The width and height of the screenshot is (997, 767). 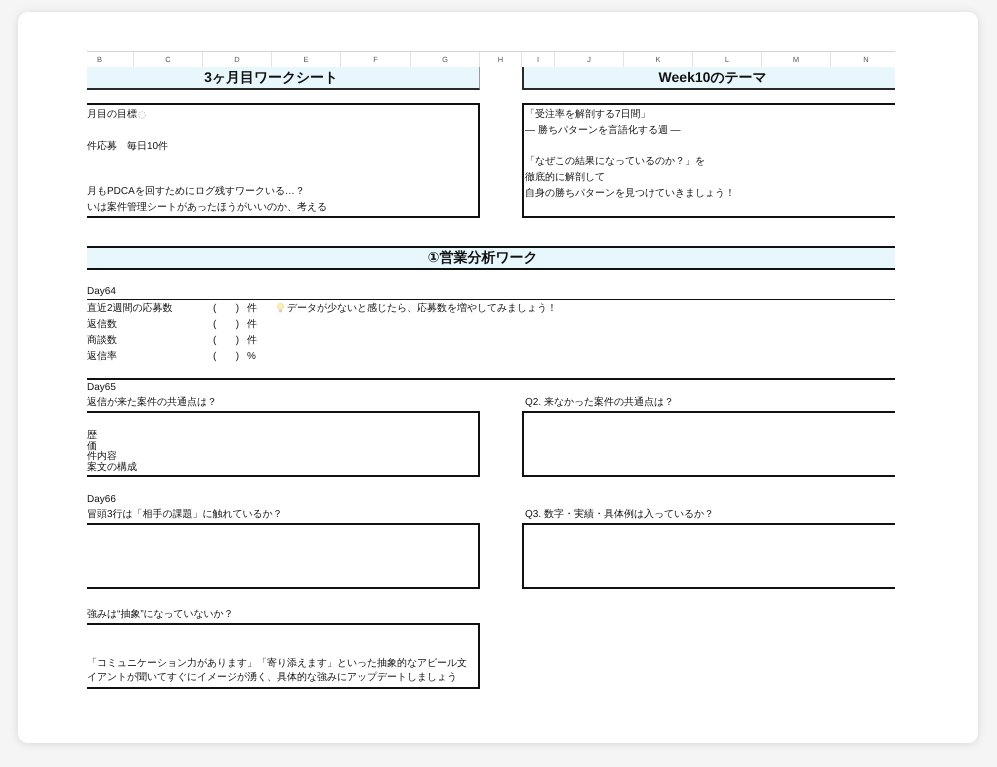 What do you see at coordinates (280, 308) in the screenshot?
I see `lightbulb-icon` at bounding box center [280, 308].